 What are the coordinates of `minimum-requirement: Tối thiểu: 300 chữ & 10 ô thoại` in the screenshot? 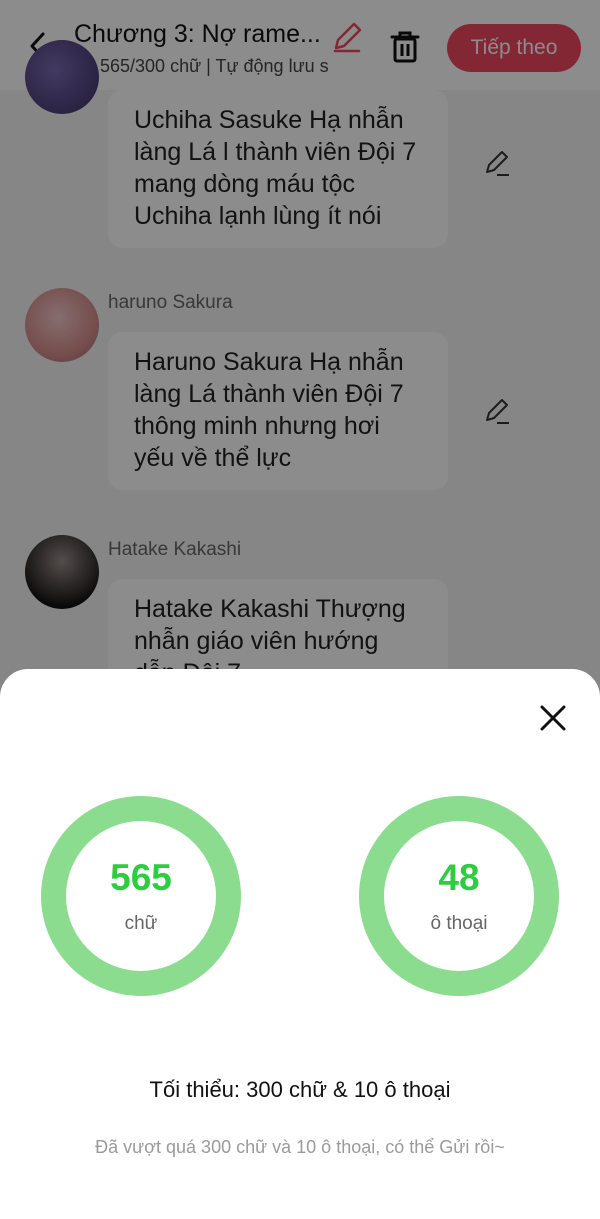 It's located at (300, 1089).